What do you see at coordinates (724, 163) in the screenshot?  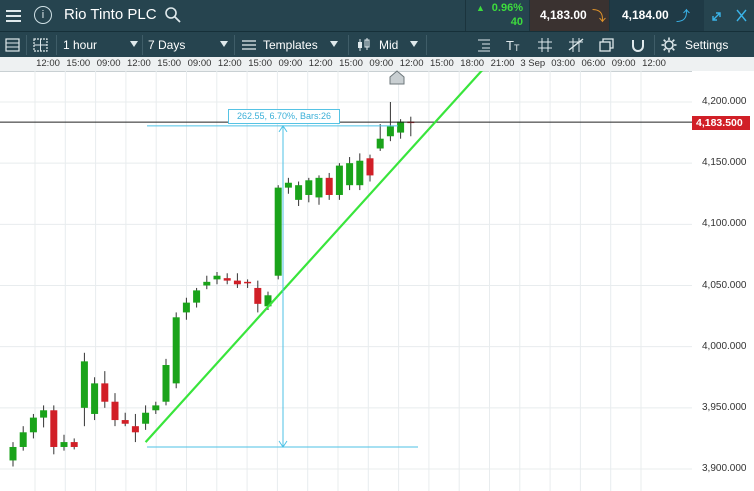 I see `price-label: 4,150.000` at bounding box center [724, 163].